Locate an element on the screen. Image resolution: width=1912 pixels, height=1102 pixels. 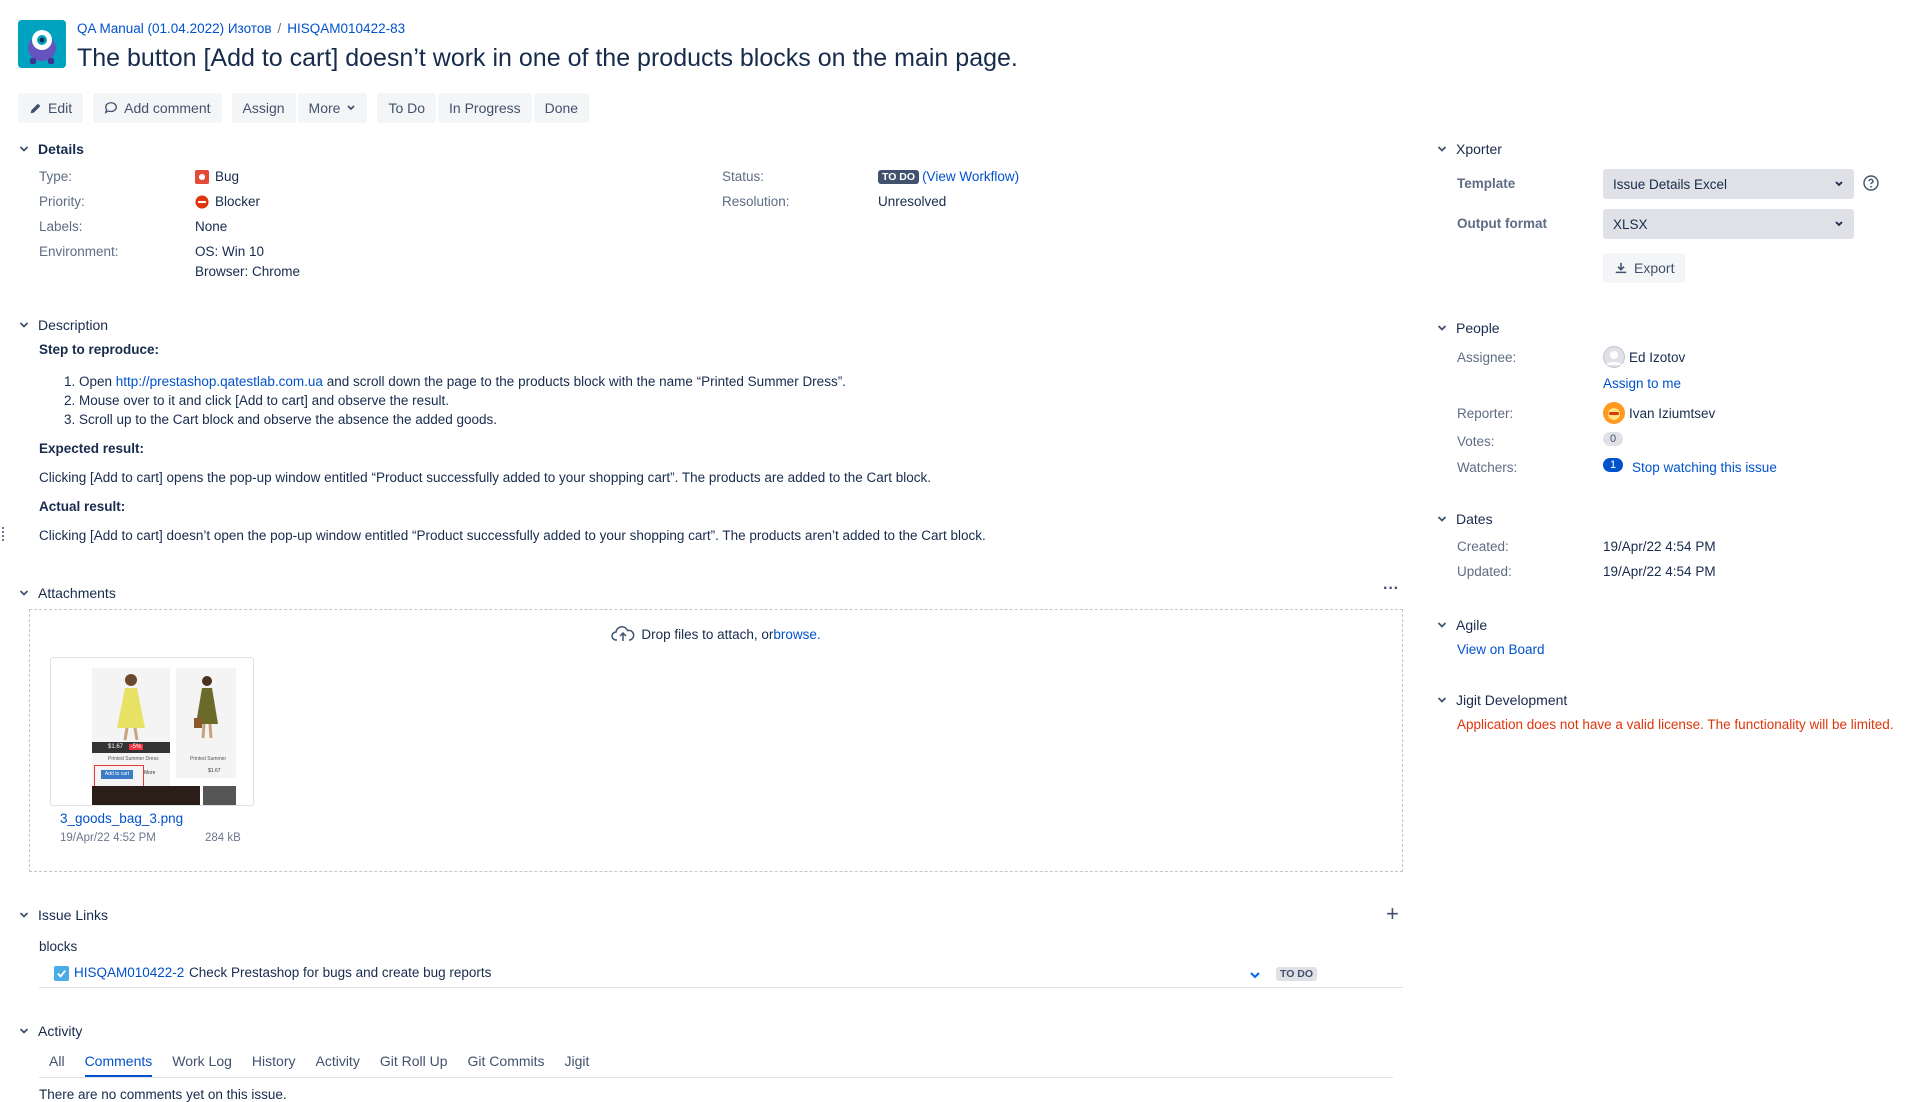
issue-links-heading: Issue Links is located at coordinates (73, 915).